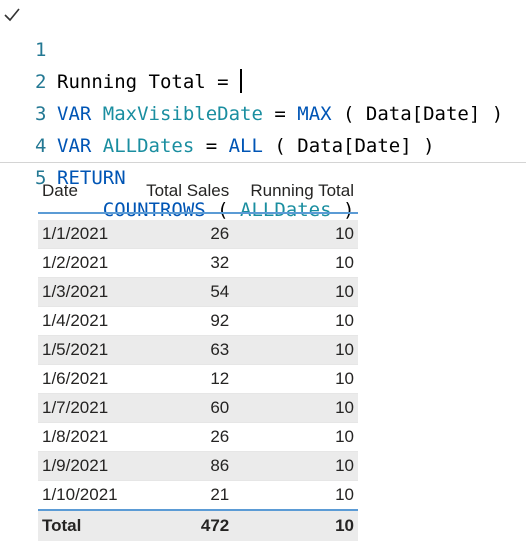  Describe the element at coordinates (121, 47) in the screenshot. I see `code-line-1: 1 Running Total =` at that location.